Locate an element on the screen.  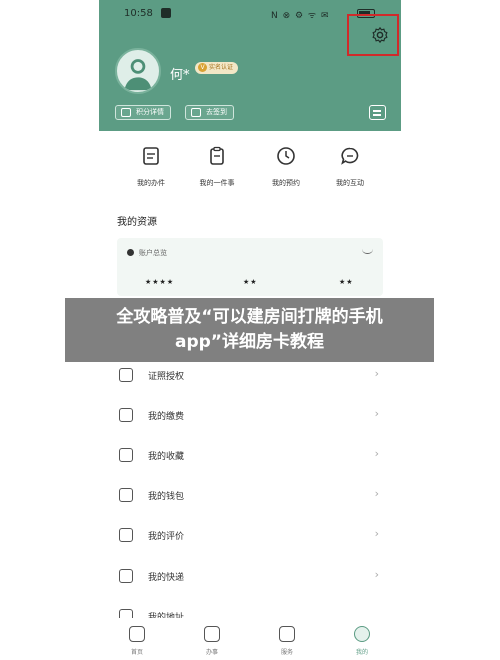
status-icons: N ⊗ ⚙ ᯤ ✉ is located at coordinates (300, 16).